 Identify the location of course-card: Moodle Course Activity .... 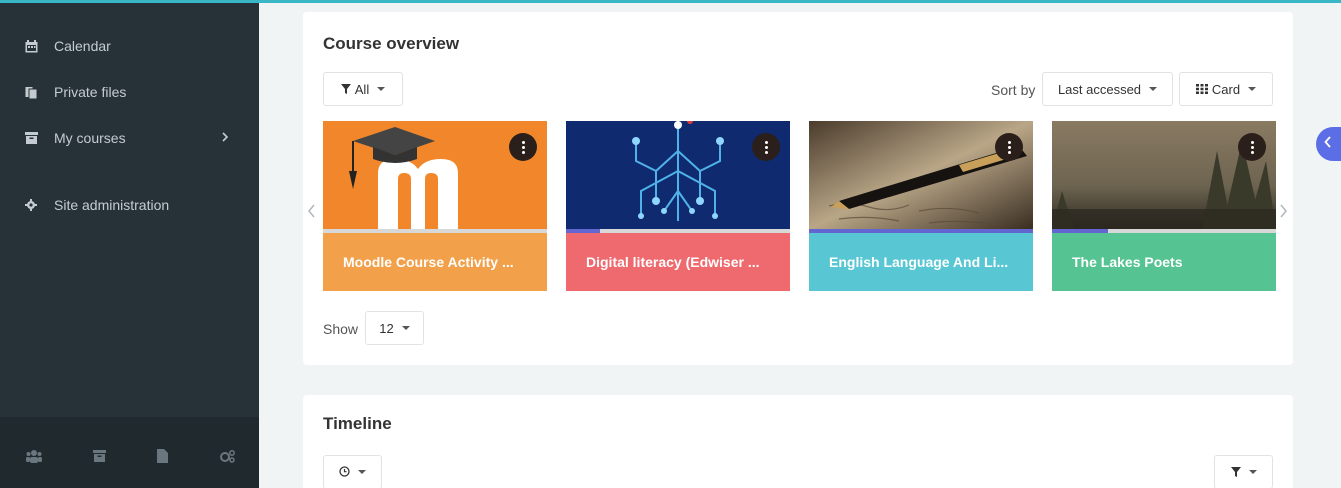
(435, 206).